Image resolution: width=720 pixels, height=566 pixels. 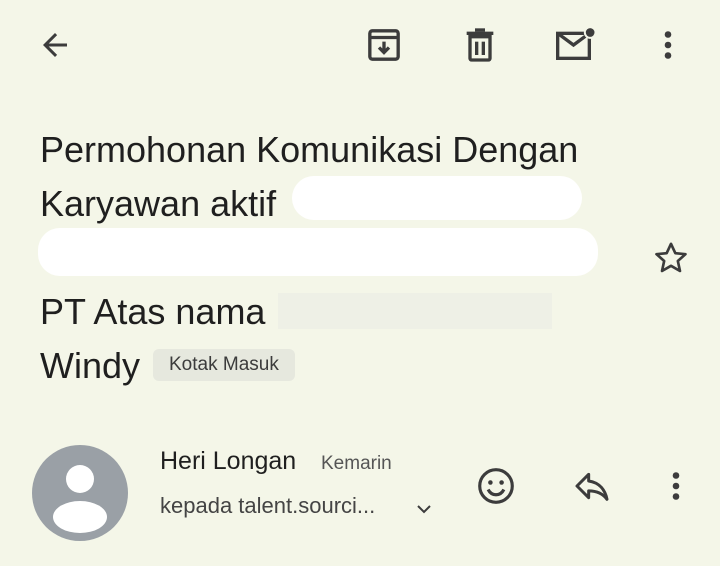 I want to click on star-outline-icon, so click(x=671, y=257).